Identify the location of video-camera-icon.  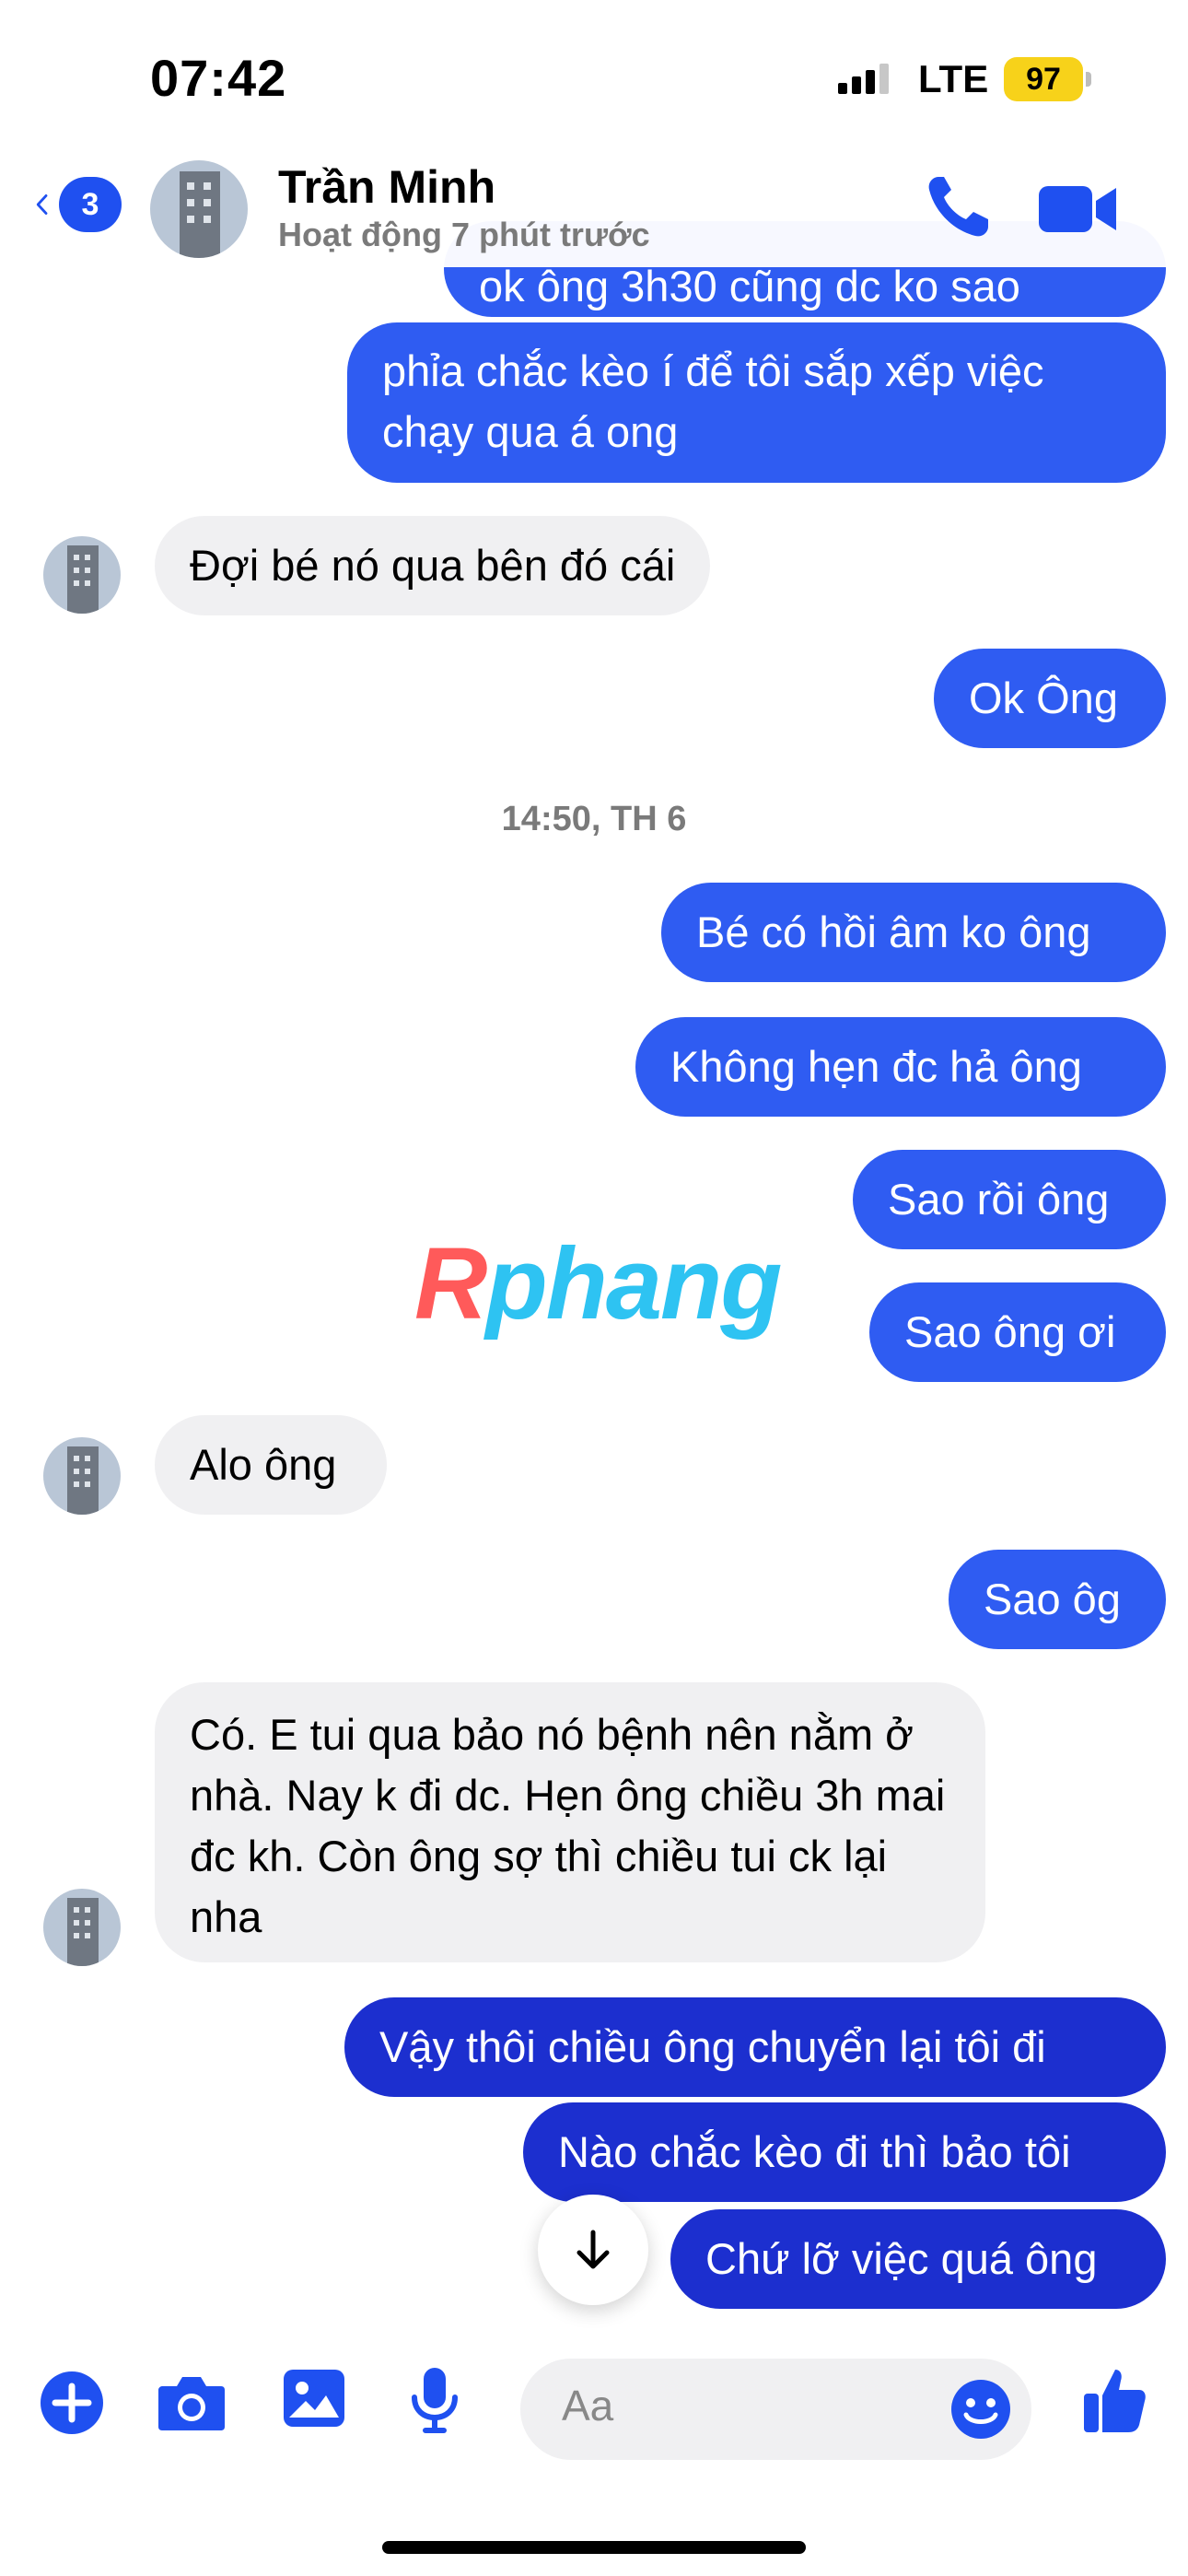
(1078, 209).